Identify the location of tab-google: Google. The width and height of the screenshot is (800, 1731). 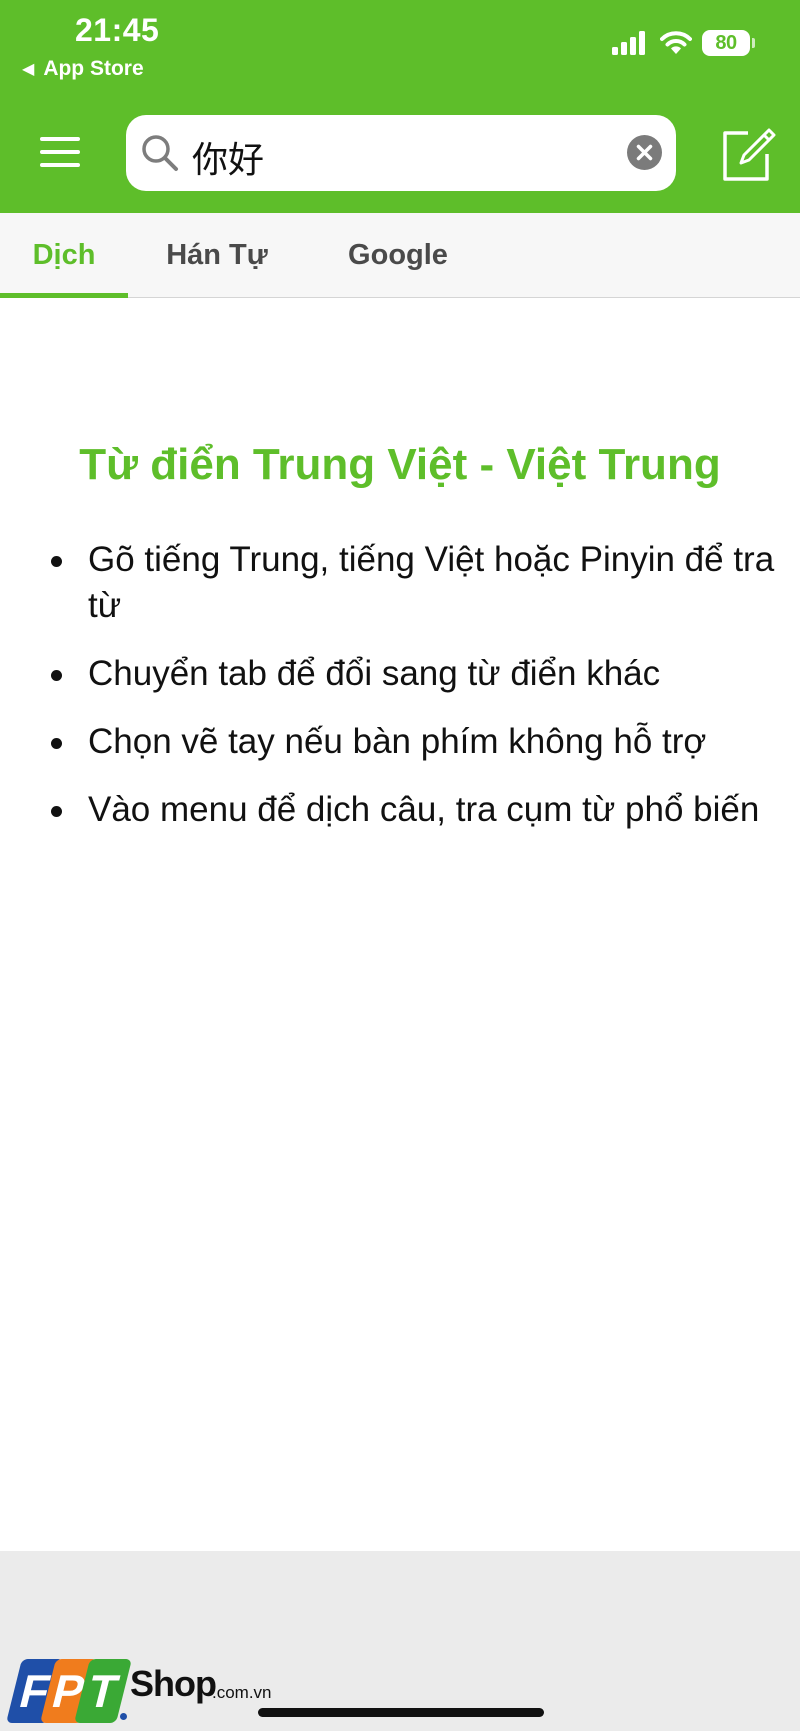
(398, 255).